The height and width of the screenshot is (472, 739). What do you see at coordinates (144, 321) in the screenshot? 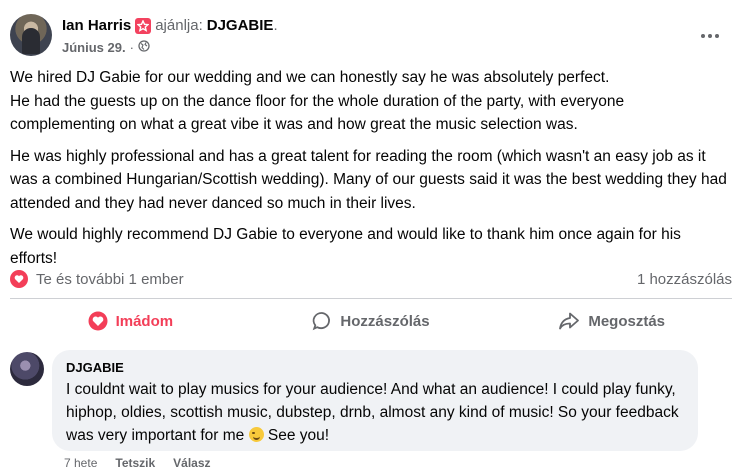
I see `love-button-label: Imádom` at bounding box center [144, 321].